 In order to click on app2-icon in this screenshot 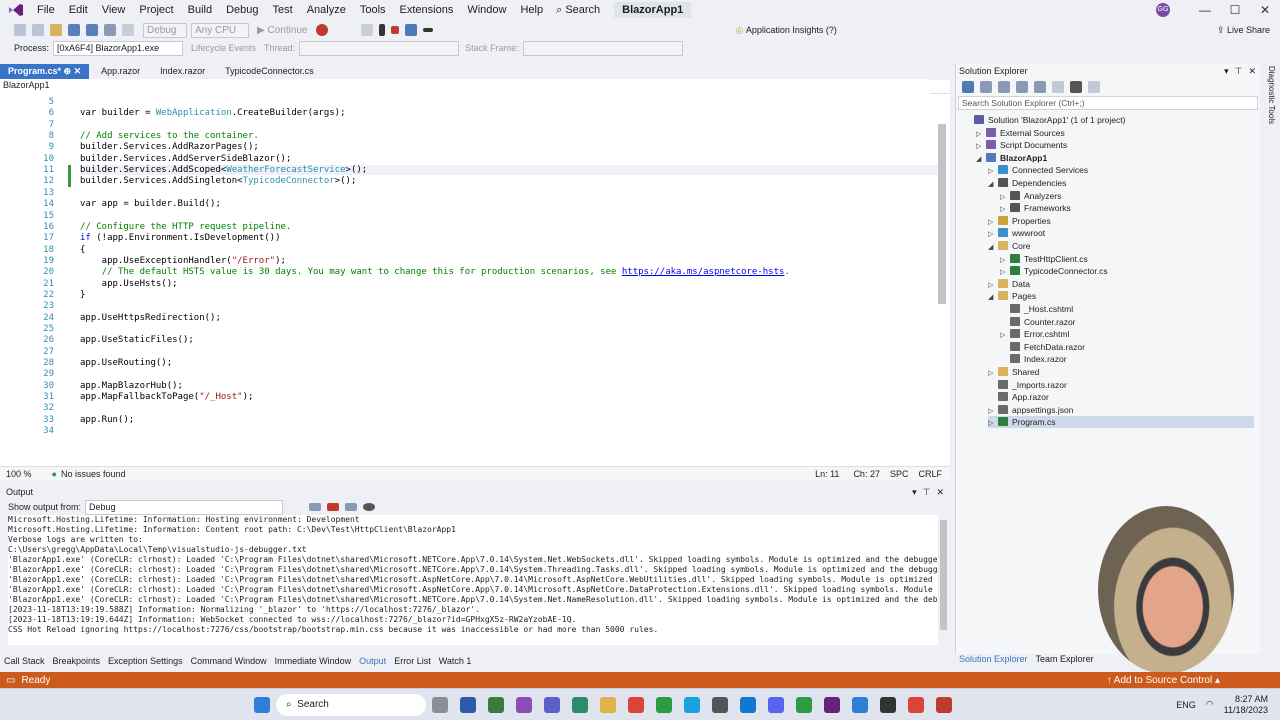, I will do `click(720, 704)`.